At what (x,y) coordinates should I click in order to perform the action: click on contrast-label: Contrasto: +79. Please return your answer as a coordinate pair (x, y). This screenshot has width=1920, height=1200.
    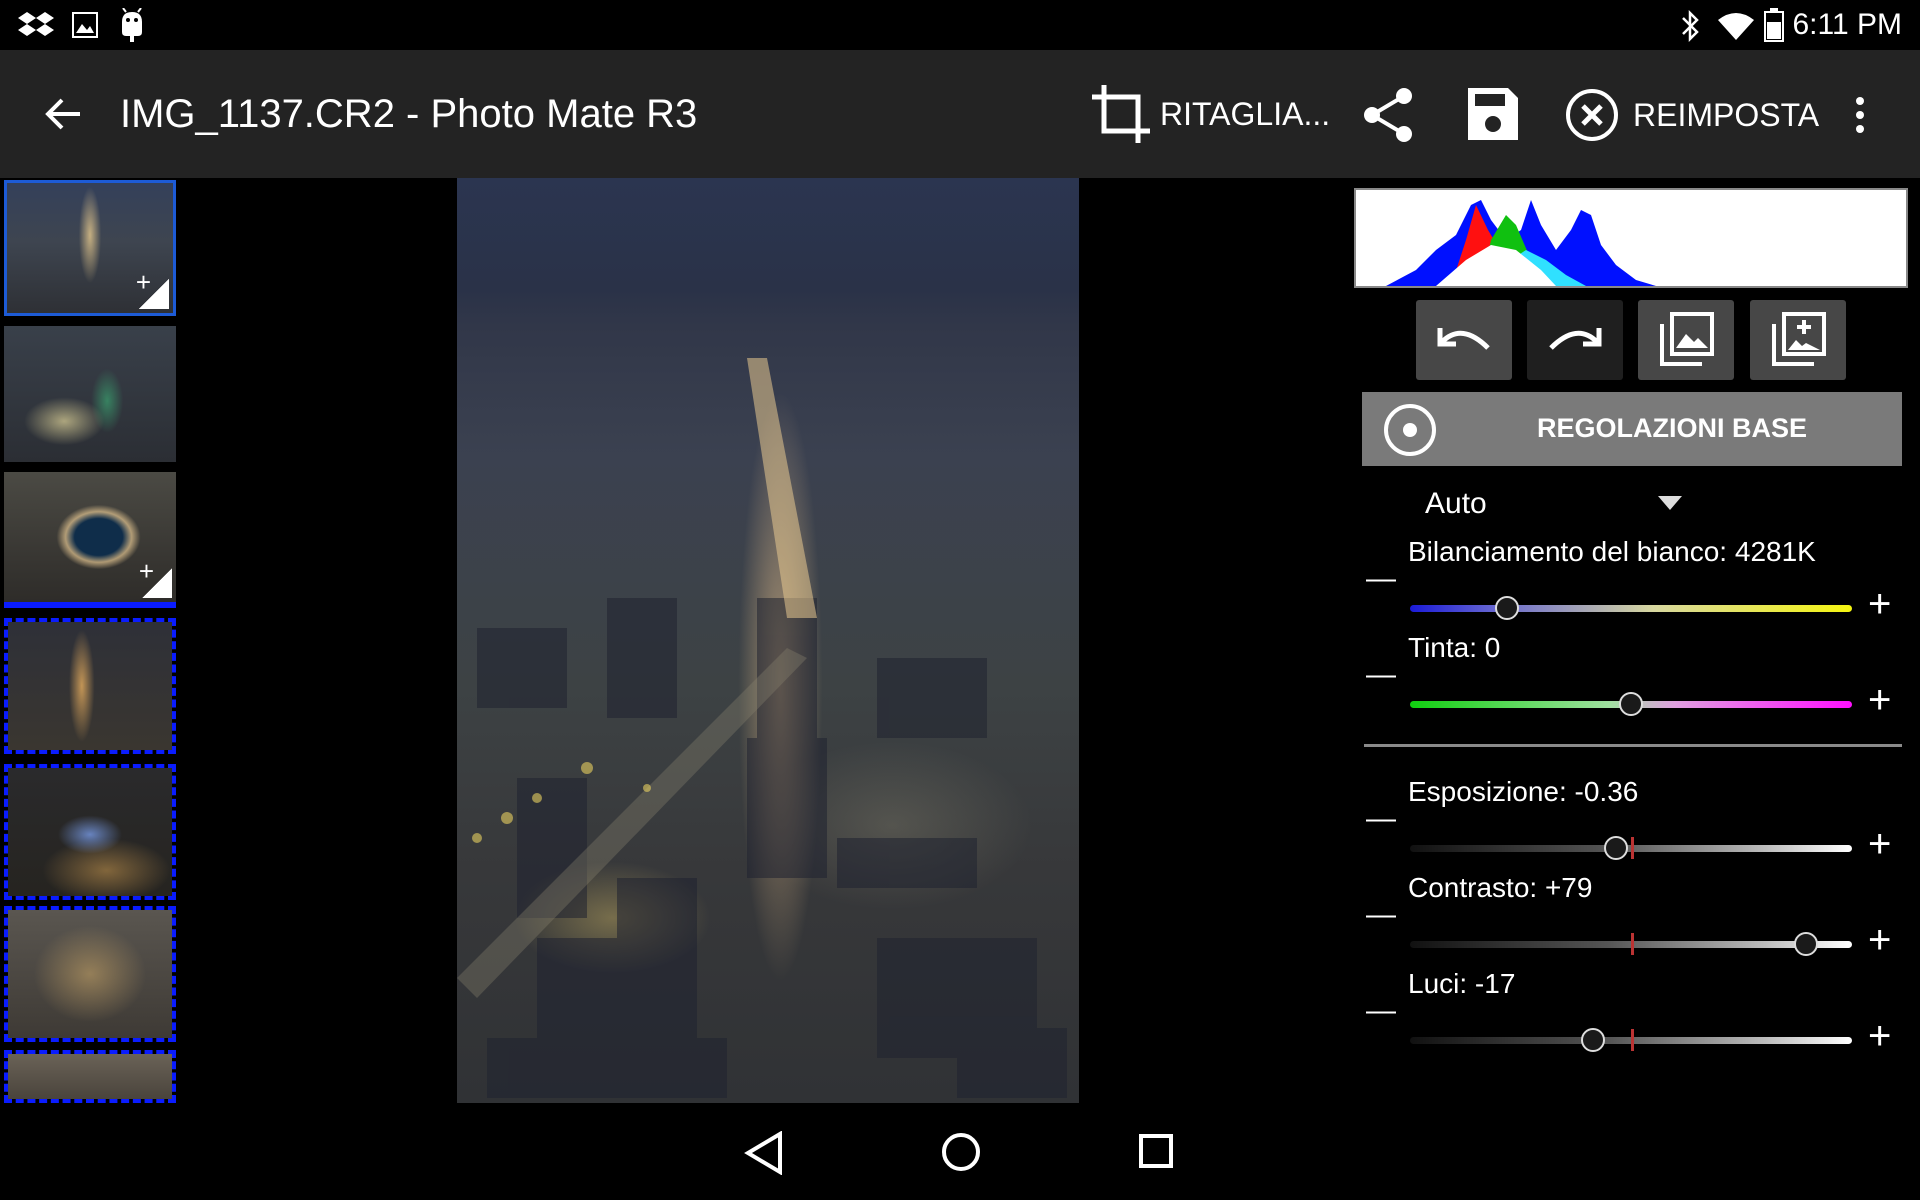
    Looking at the image, I should click on (1500, 887).